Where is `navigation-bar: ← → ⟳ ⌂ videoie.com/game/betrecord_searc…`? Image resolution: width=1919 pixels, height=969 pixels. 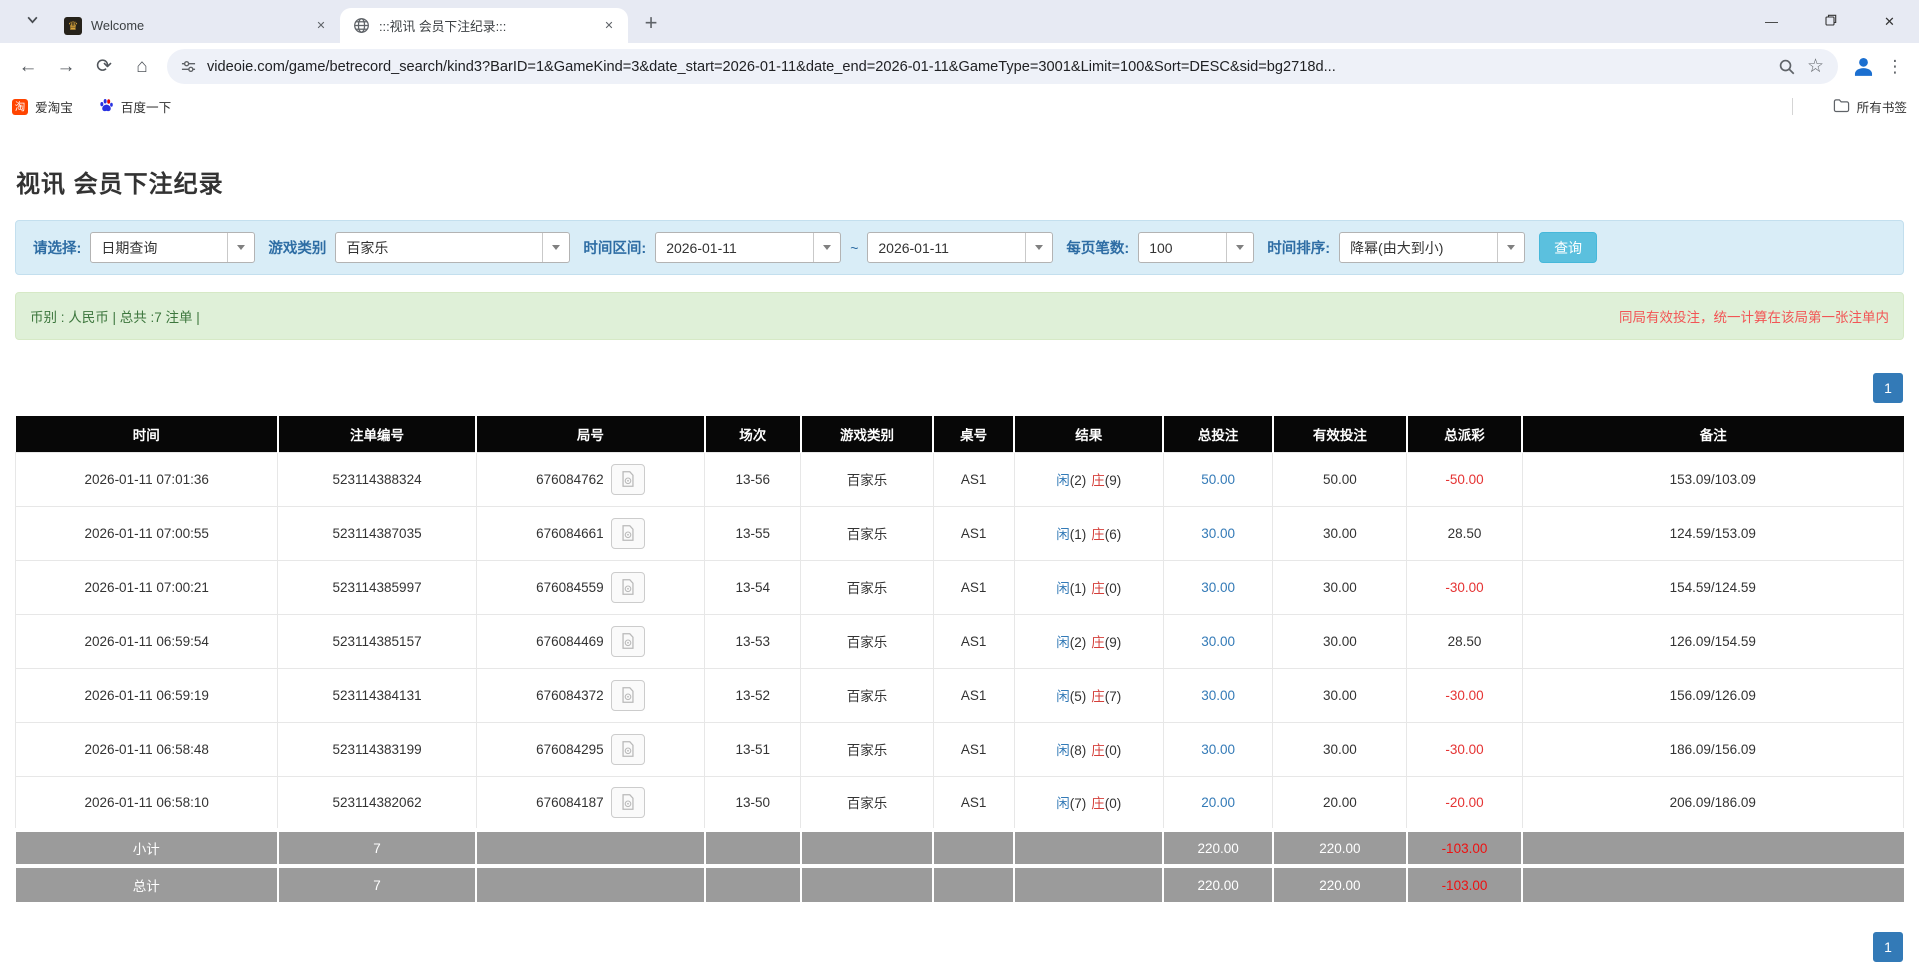
navigation-bar: ← → ⟳ ⌂ videoie.com/game/betrecord_searc… is located at coordinates (959, 66).